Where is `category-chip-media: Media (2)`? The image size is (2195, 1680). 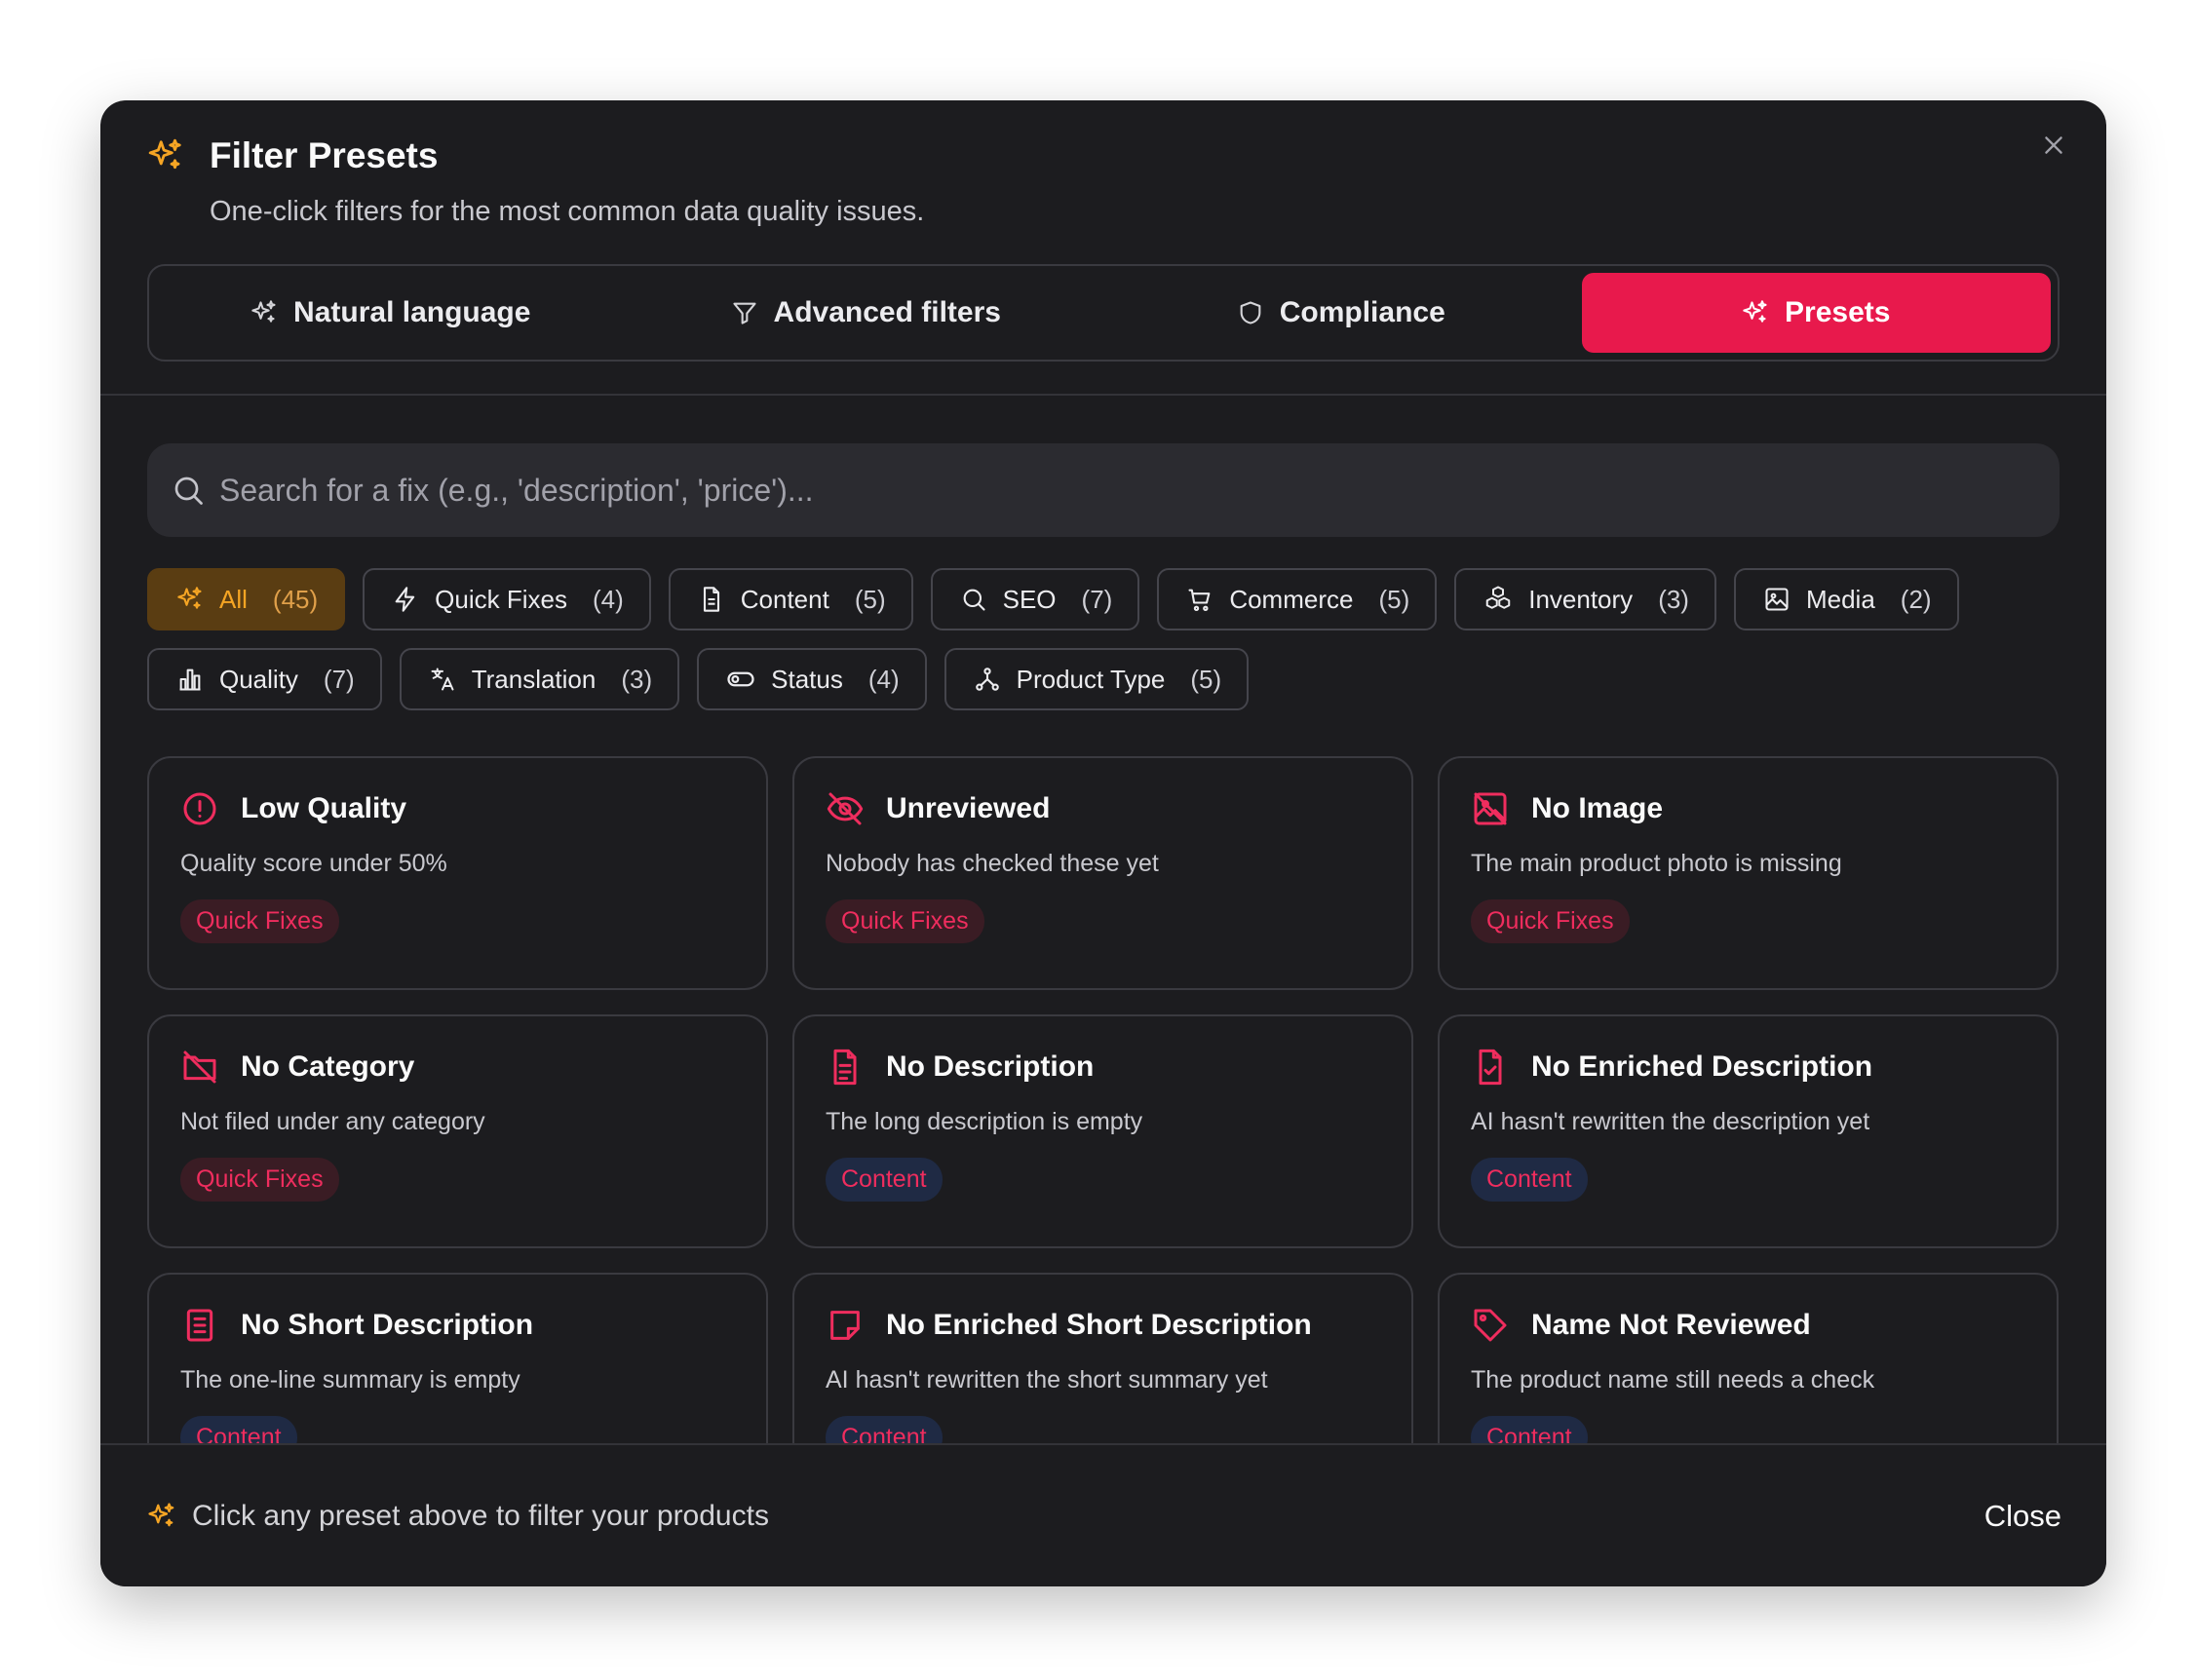
category-chip-media: Media (2) is located at coordinates (1846, 599).